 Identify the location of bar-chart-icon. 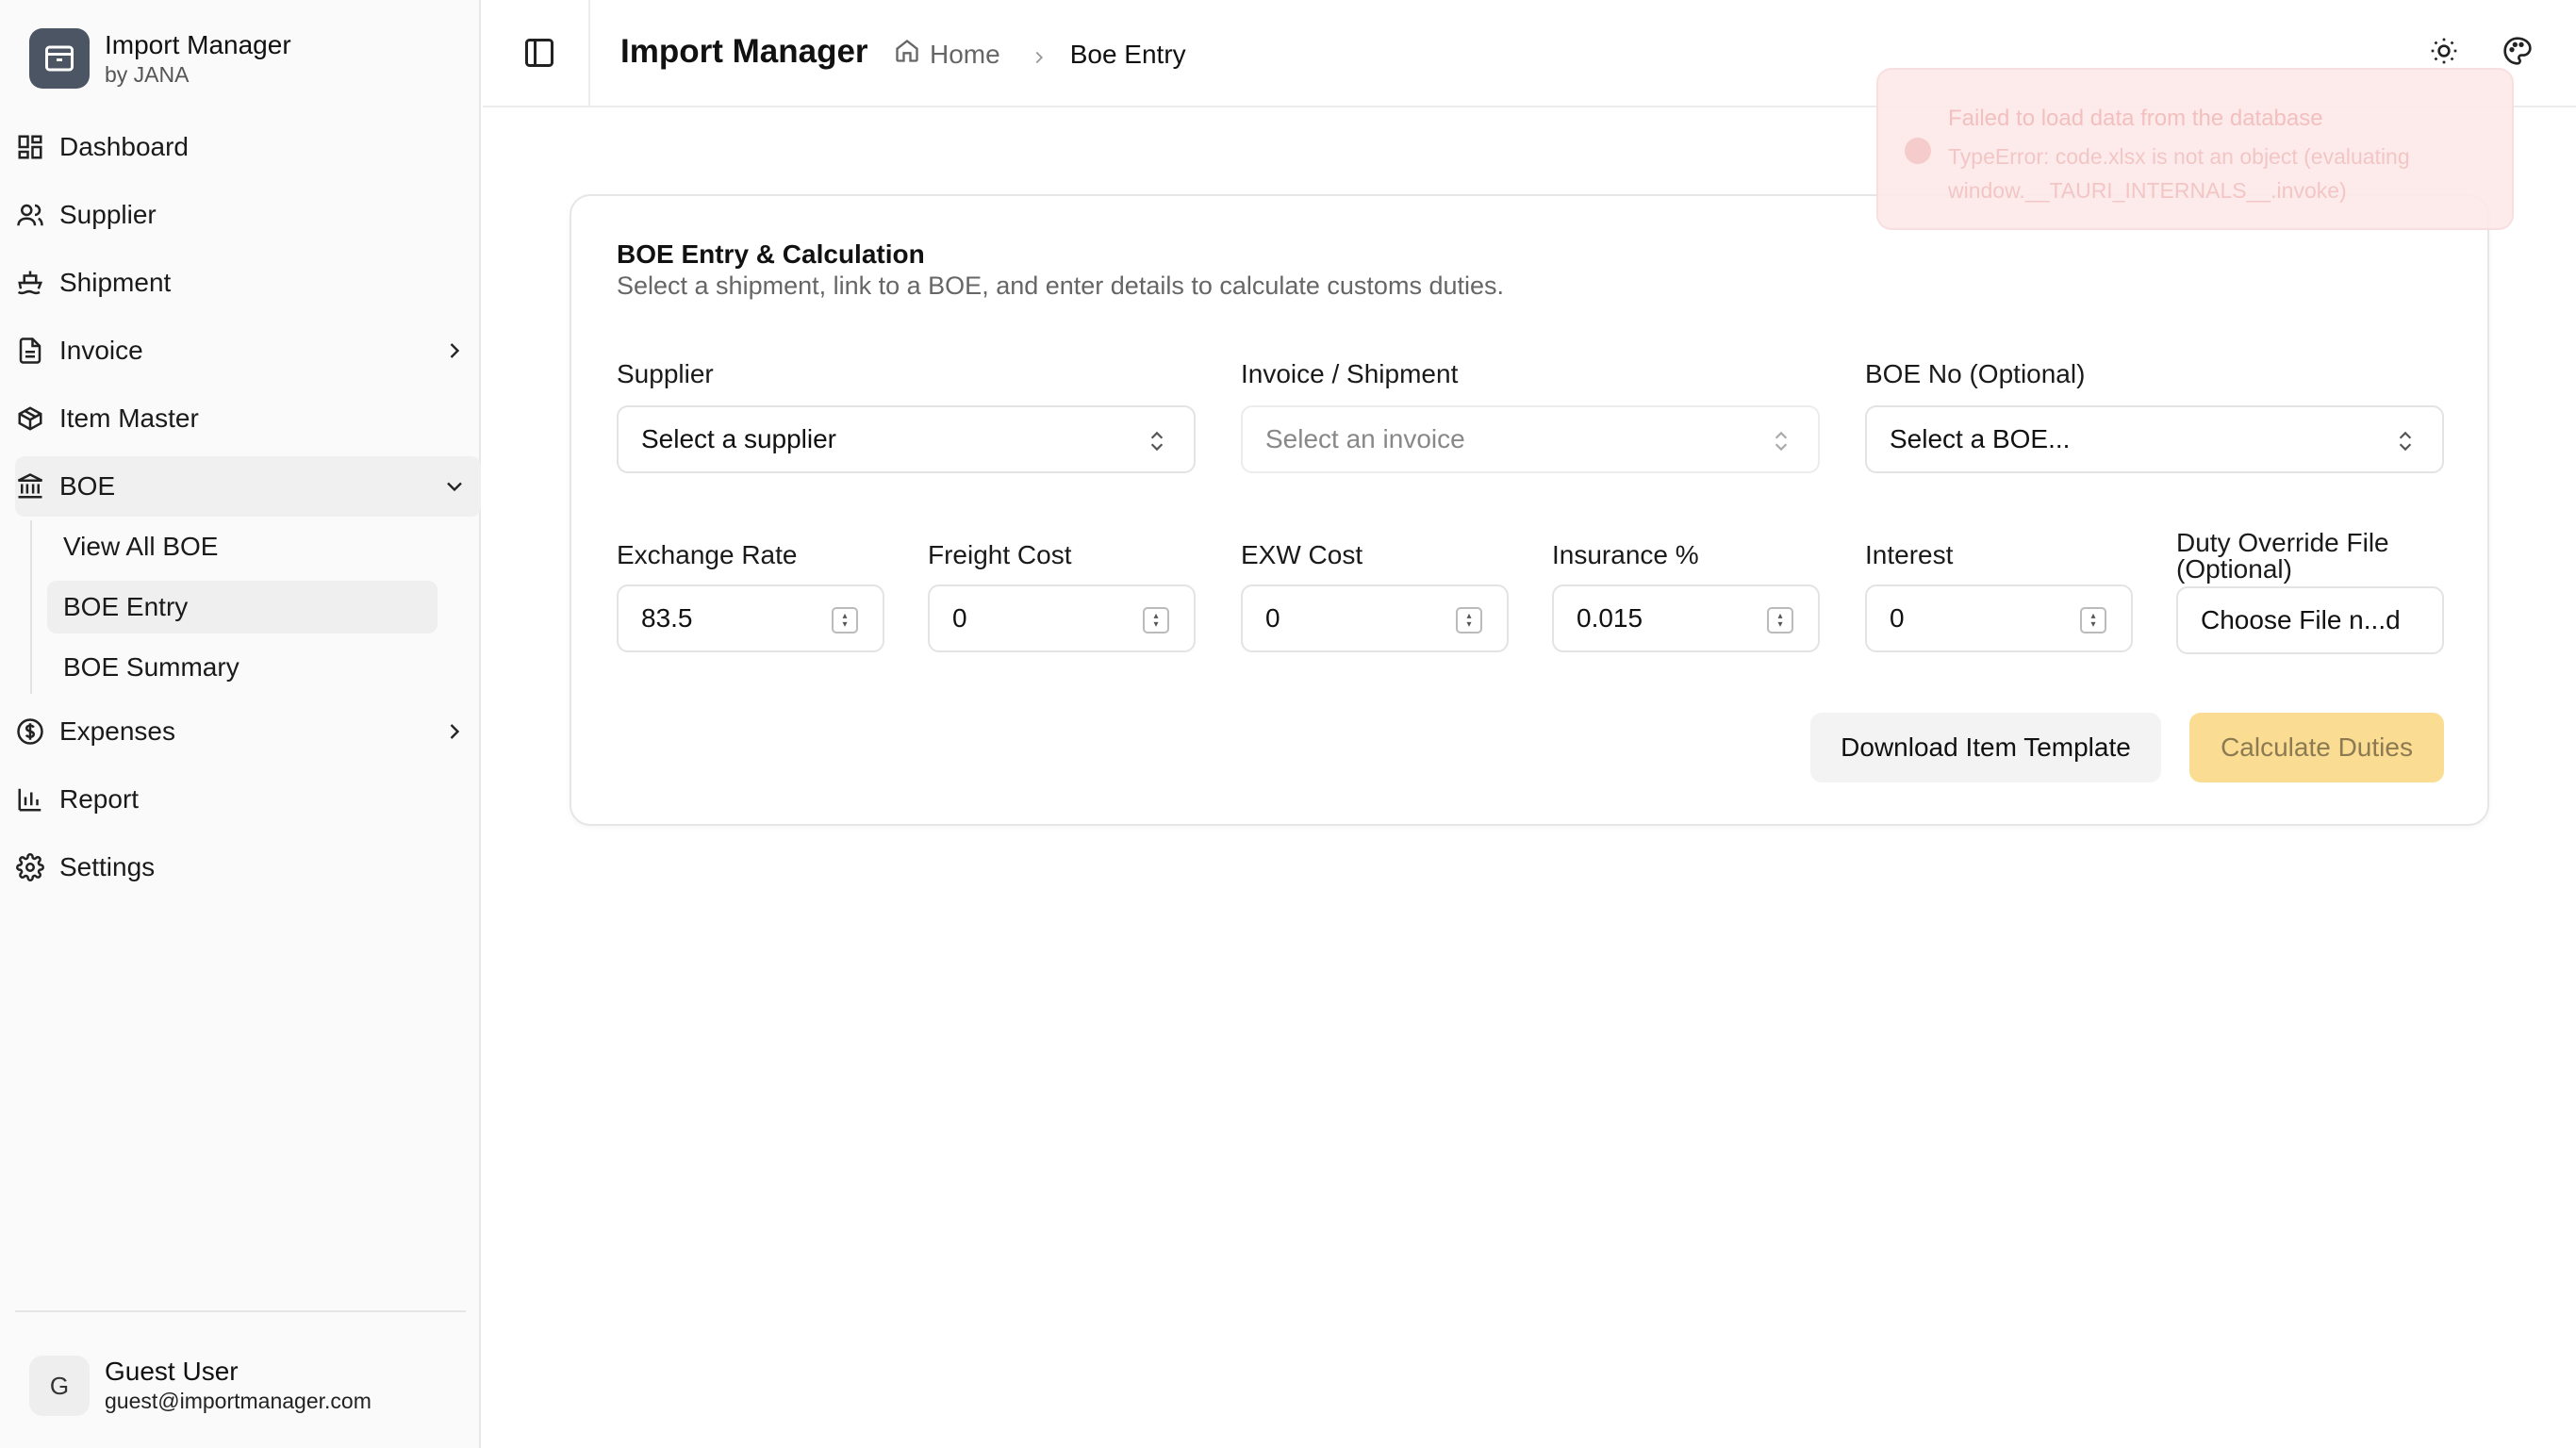
(30, 799).